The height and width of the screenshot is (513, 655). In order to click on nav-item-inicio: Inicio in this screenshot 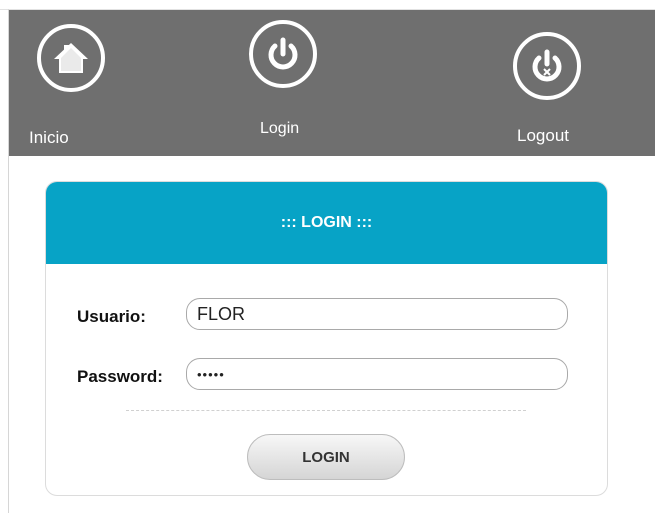, I will do `click(69, 85)`.